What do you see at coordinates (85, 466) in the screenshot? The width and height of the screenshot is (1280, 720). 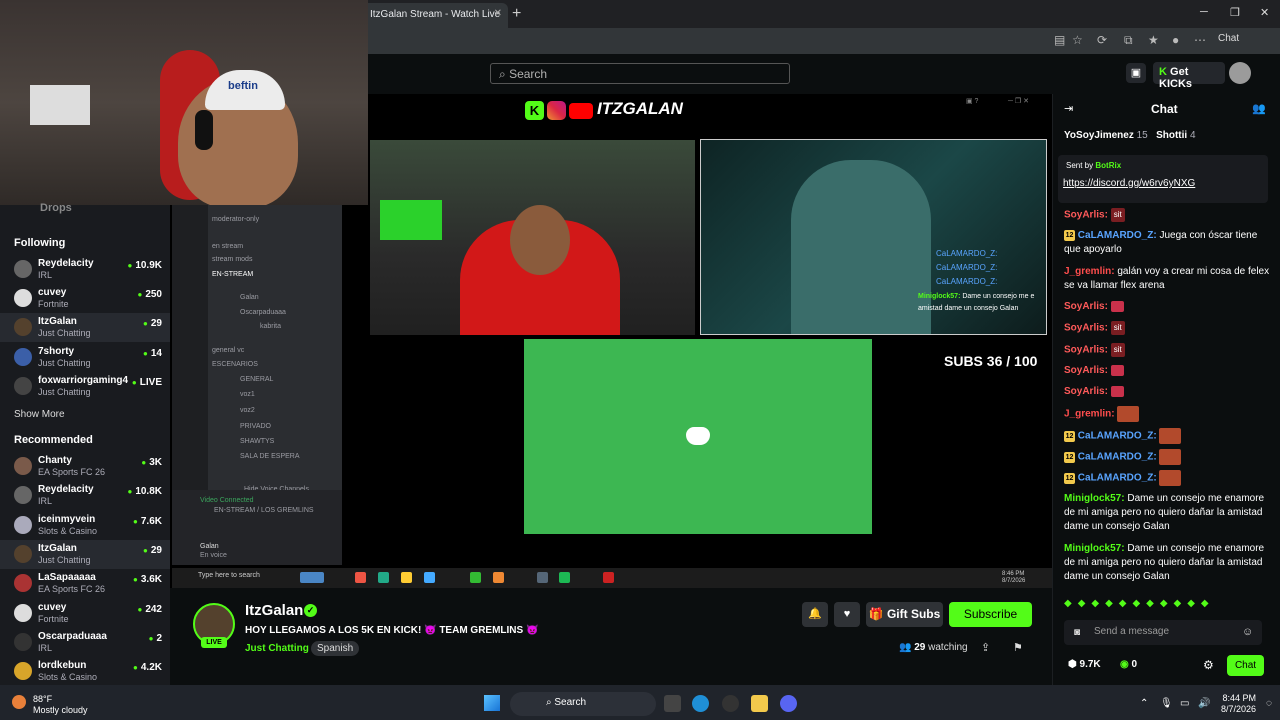 I see `sidebar-item-recommended: Chanty EA Sports FC 26 3K` at bounding box center [85, 466].